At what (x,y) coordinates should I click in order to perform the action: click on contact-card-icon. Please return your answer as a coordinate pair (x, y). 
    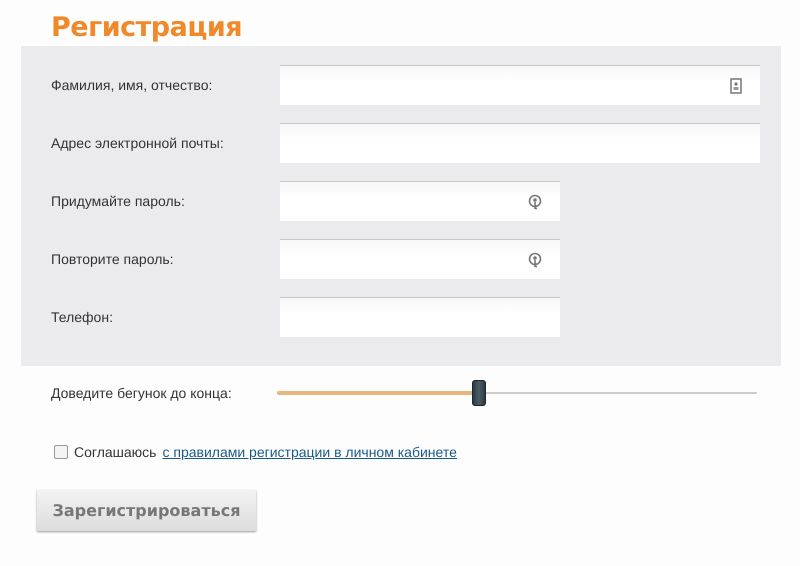
    Looking at the image, I should click on (736, 86).